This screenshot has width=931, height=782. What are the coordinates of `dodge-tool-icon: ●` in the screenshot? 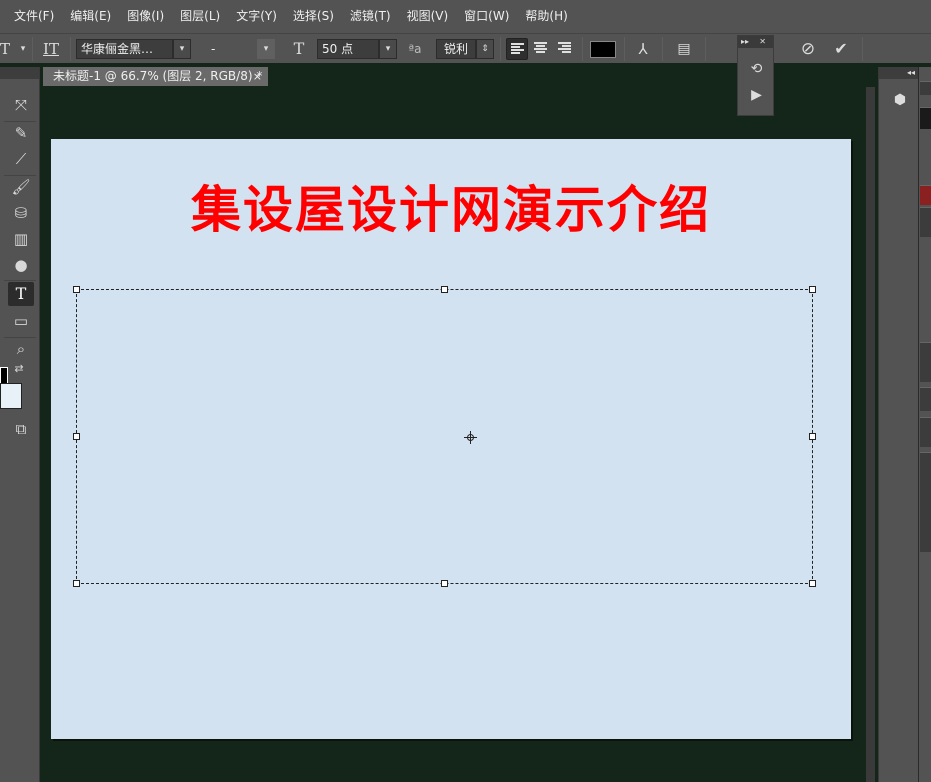 It's located at (21, 265).